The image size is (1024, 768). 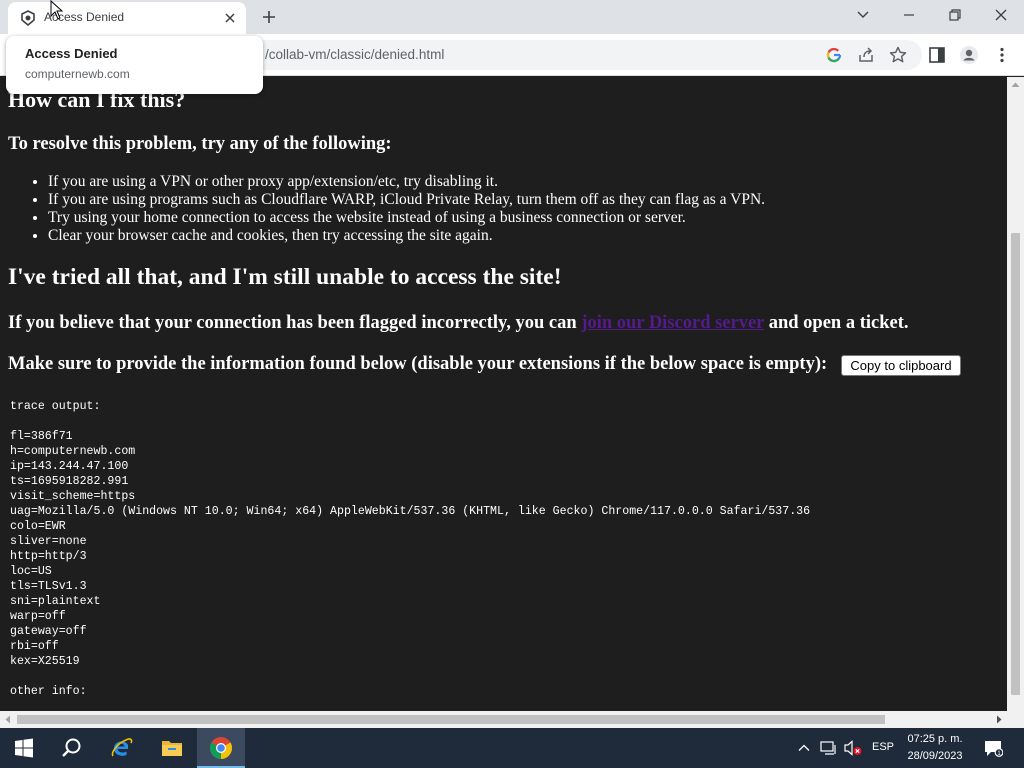 I want to click on browser-tab: Access Denied, so click(x=127, y=18).